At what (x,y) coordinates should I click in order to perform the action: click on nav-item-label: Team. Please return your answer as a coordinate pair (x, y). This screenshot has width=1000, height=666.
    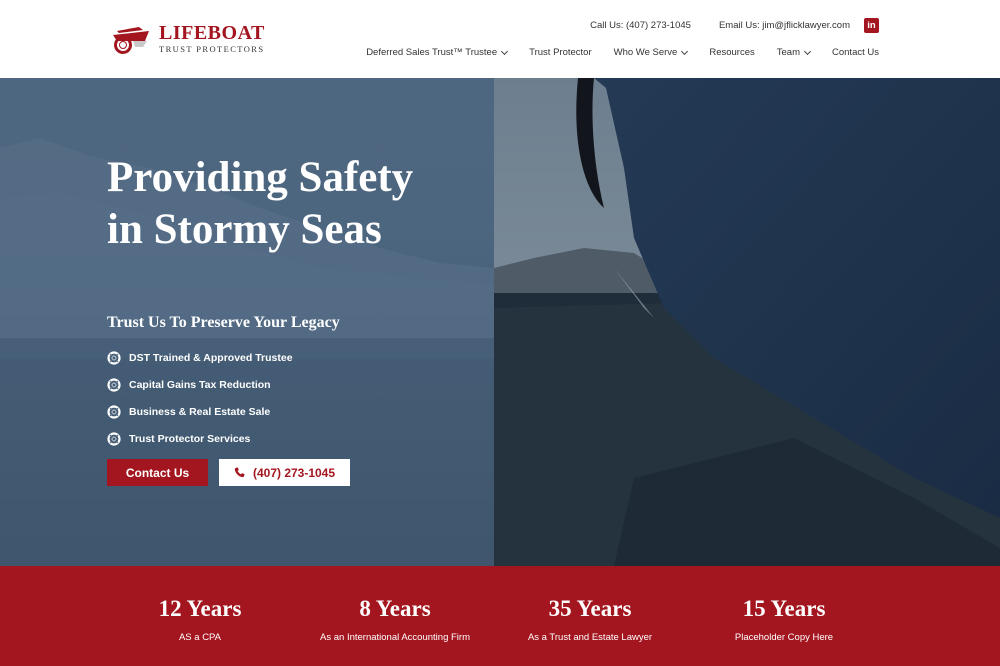
    Looking at the image, I should click on (788, 52).